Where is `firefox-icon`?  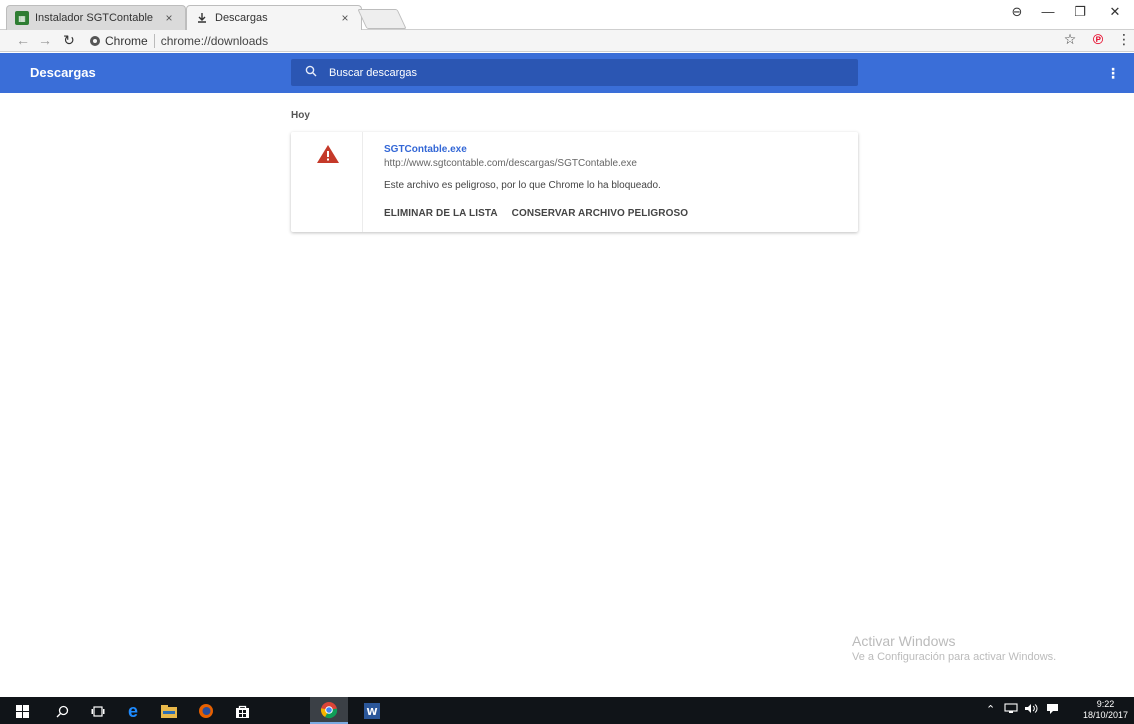 firefox-icon is located at coordinates (206, 711).